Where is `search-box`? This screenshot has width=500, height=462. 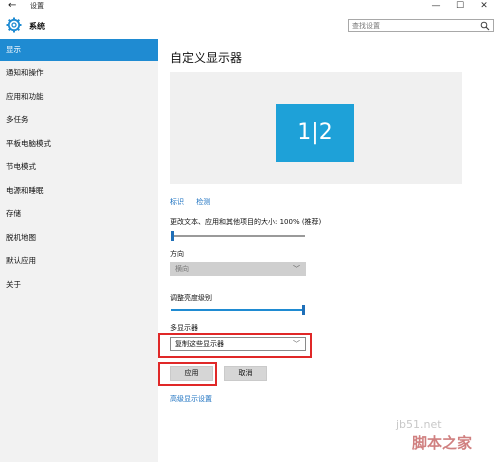
search-box is located at coordinates (421, 25).